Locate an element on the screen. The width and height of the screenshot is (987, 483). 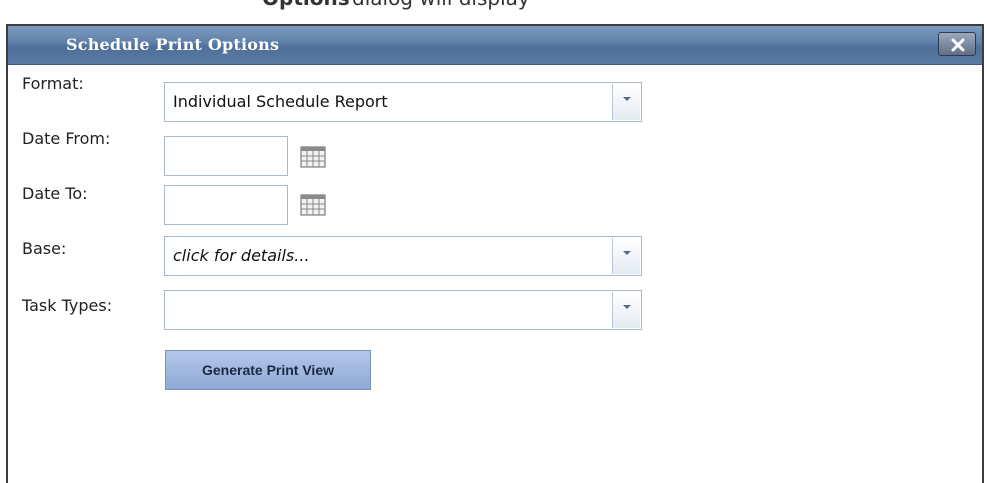
generate-print-view-button: Generate Print View is located at coordinates (268, 370).